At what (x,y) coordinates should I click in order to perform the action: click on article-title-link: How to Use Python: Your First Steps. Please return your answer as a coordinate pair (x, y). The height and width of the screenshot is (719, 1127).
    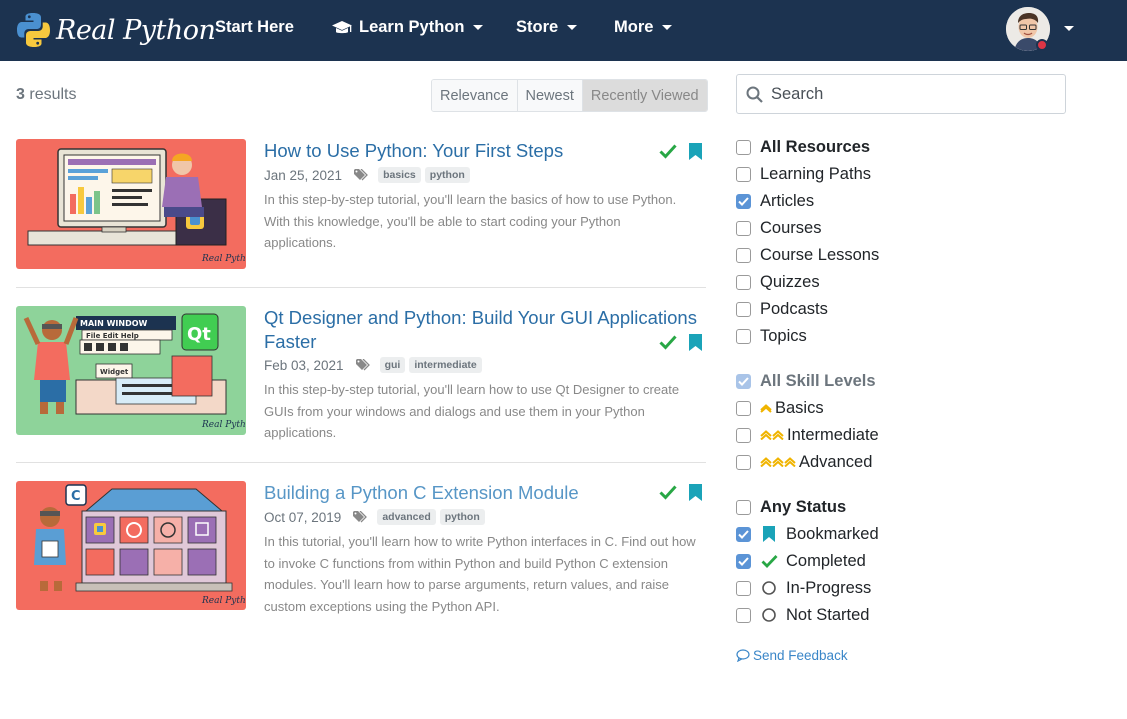
    Looking at the image, I should click on (484, 151).